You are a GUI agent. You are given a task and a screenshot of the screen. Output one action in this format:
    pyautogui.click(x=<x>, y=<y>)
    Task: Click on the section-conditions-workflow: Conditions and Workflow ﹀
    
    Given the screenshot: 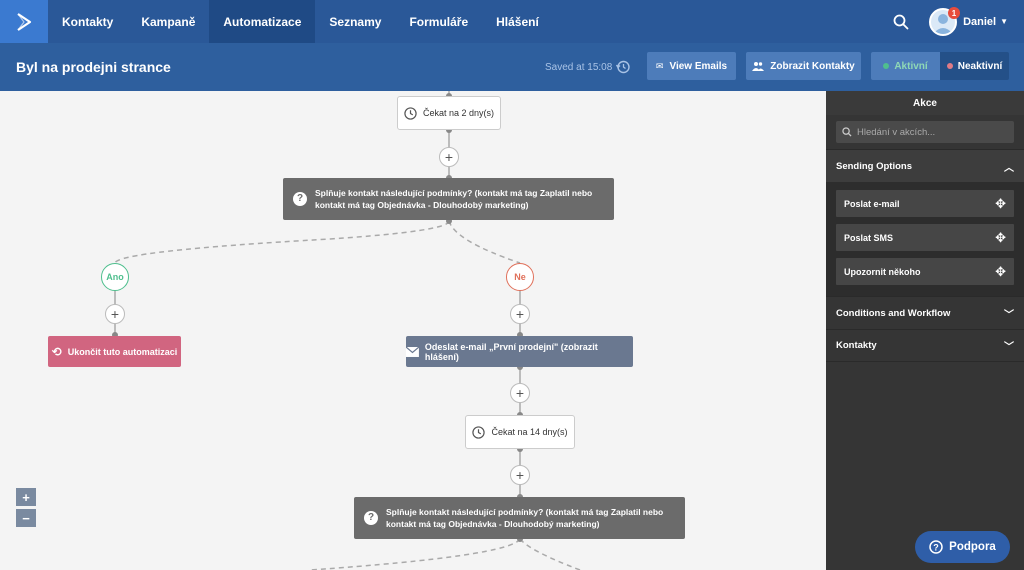 What is the action you would take?
    pyautogui.click(x=925, y=312)
    